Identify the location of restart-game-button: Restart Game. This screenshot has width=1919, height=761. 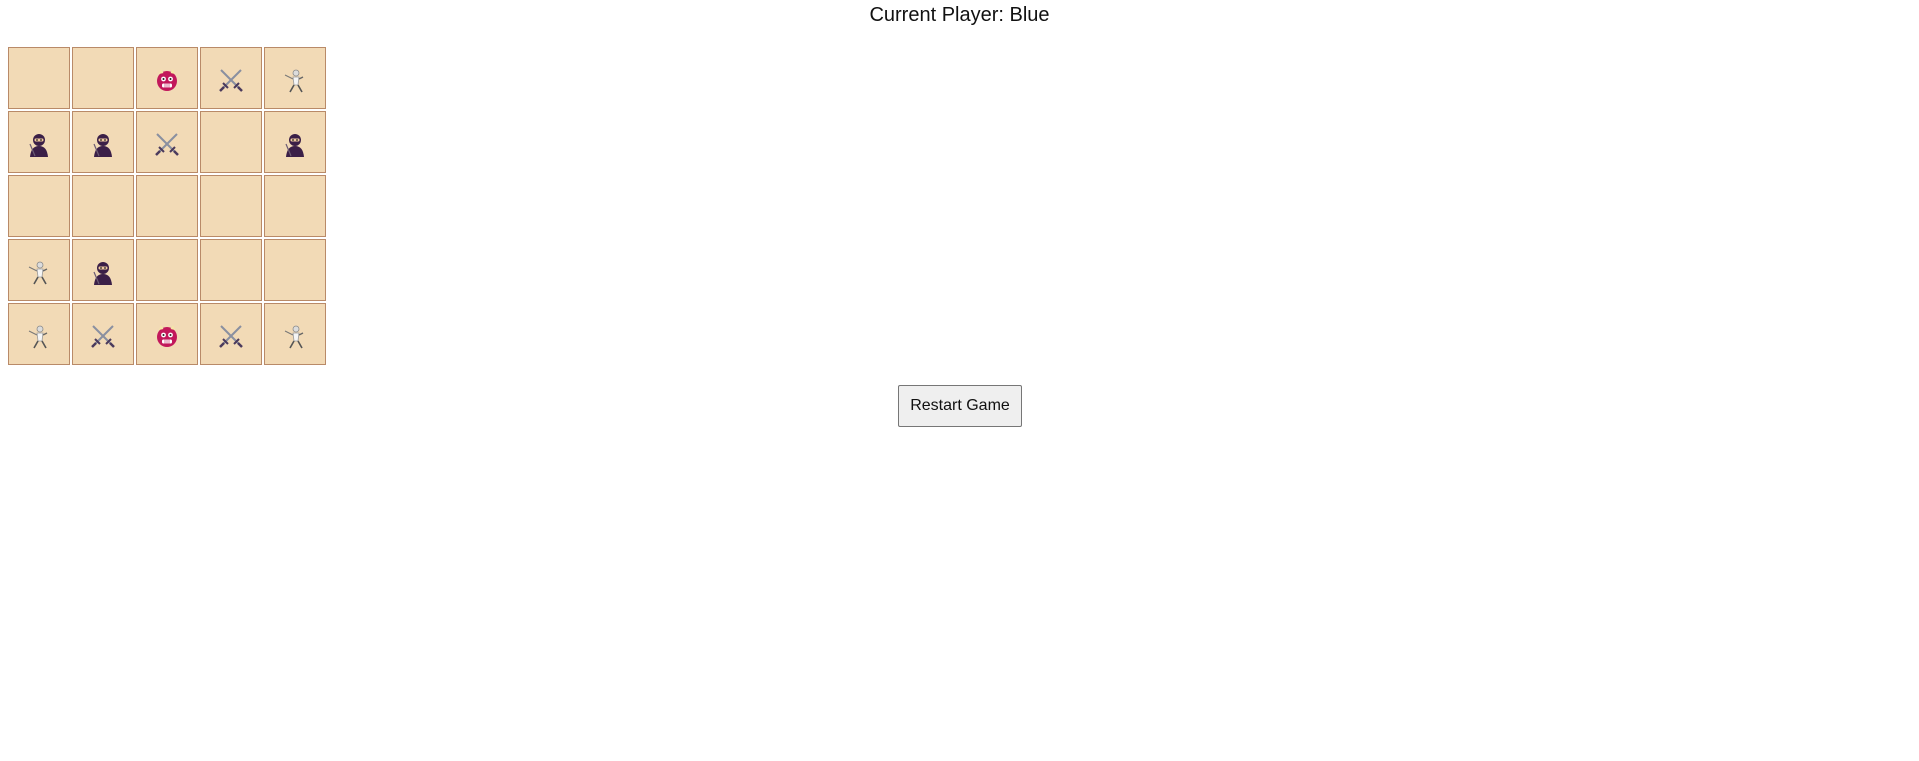
(960, 406).